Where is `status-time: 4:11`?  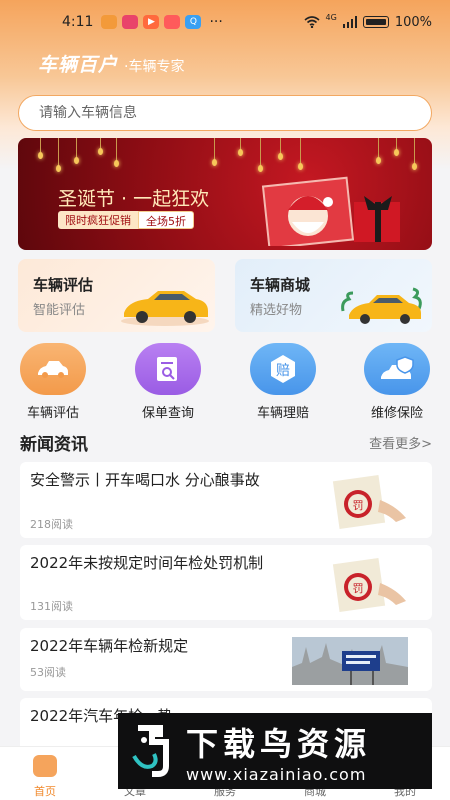 status-time: 4:11 is located at coordinates (78, 22).